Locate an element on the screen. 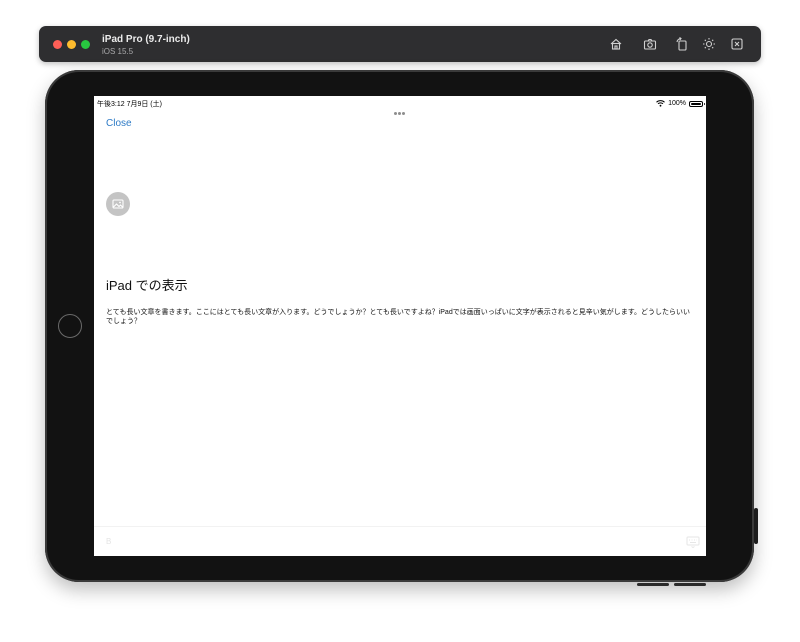 The width and height of the screenshot is (800, 642). keyboard-icon is located at coordinates (693, 542).